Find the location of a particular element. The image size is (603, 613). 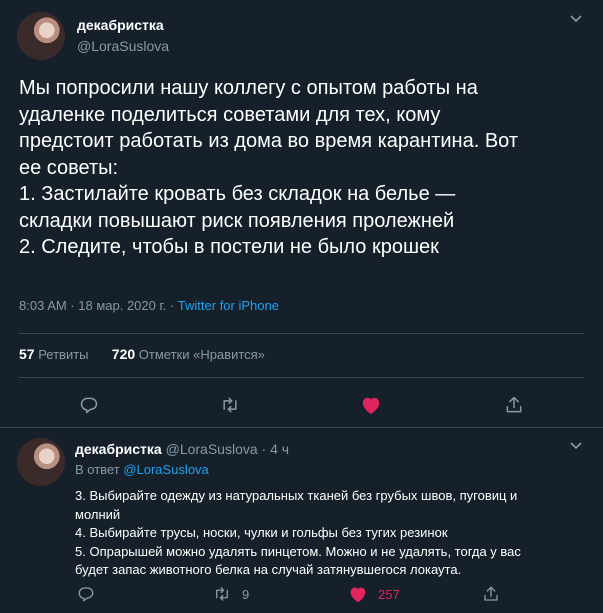

tweet-timestamp: 8:03 AM · 18 мар. 2020 г. · is located at coordinates (98, 305).